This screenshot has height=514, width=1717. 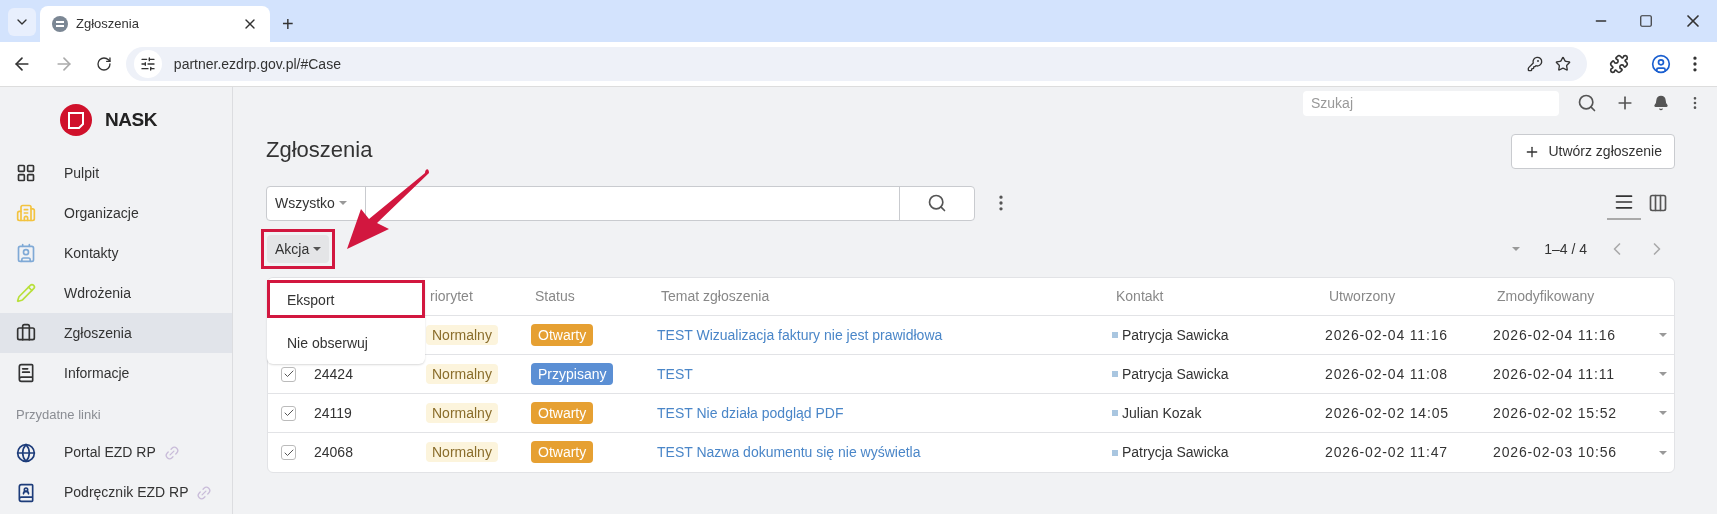 What do you see at coordinates (1554, 334) in the screenshot?
I see `modified-date: 2026-02-04 11:16` at bounding box center [1554, 334].